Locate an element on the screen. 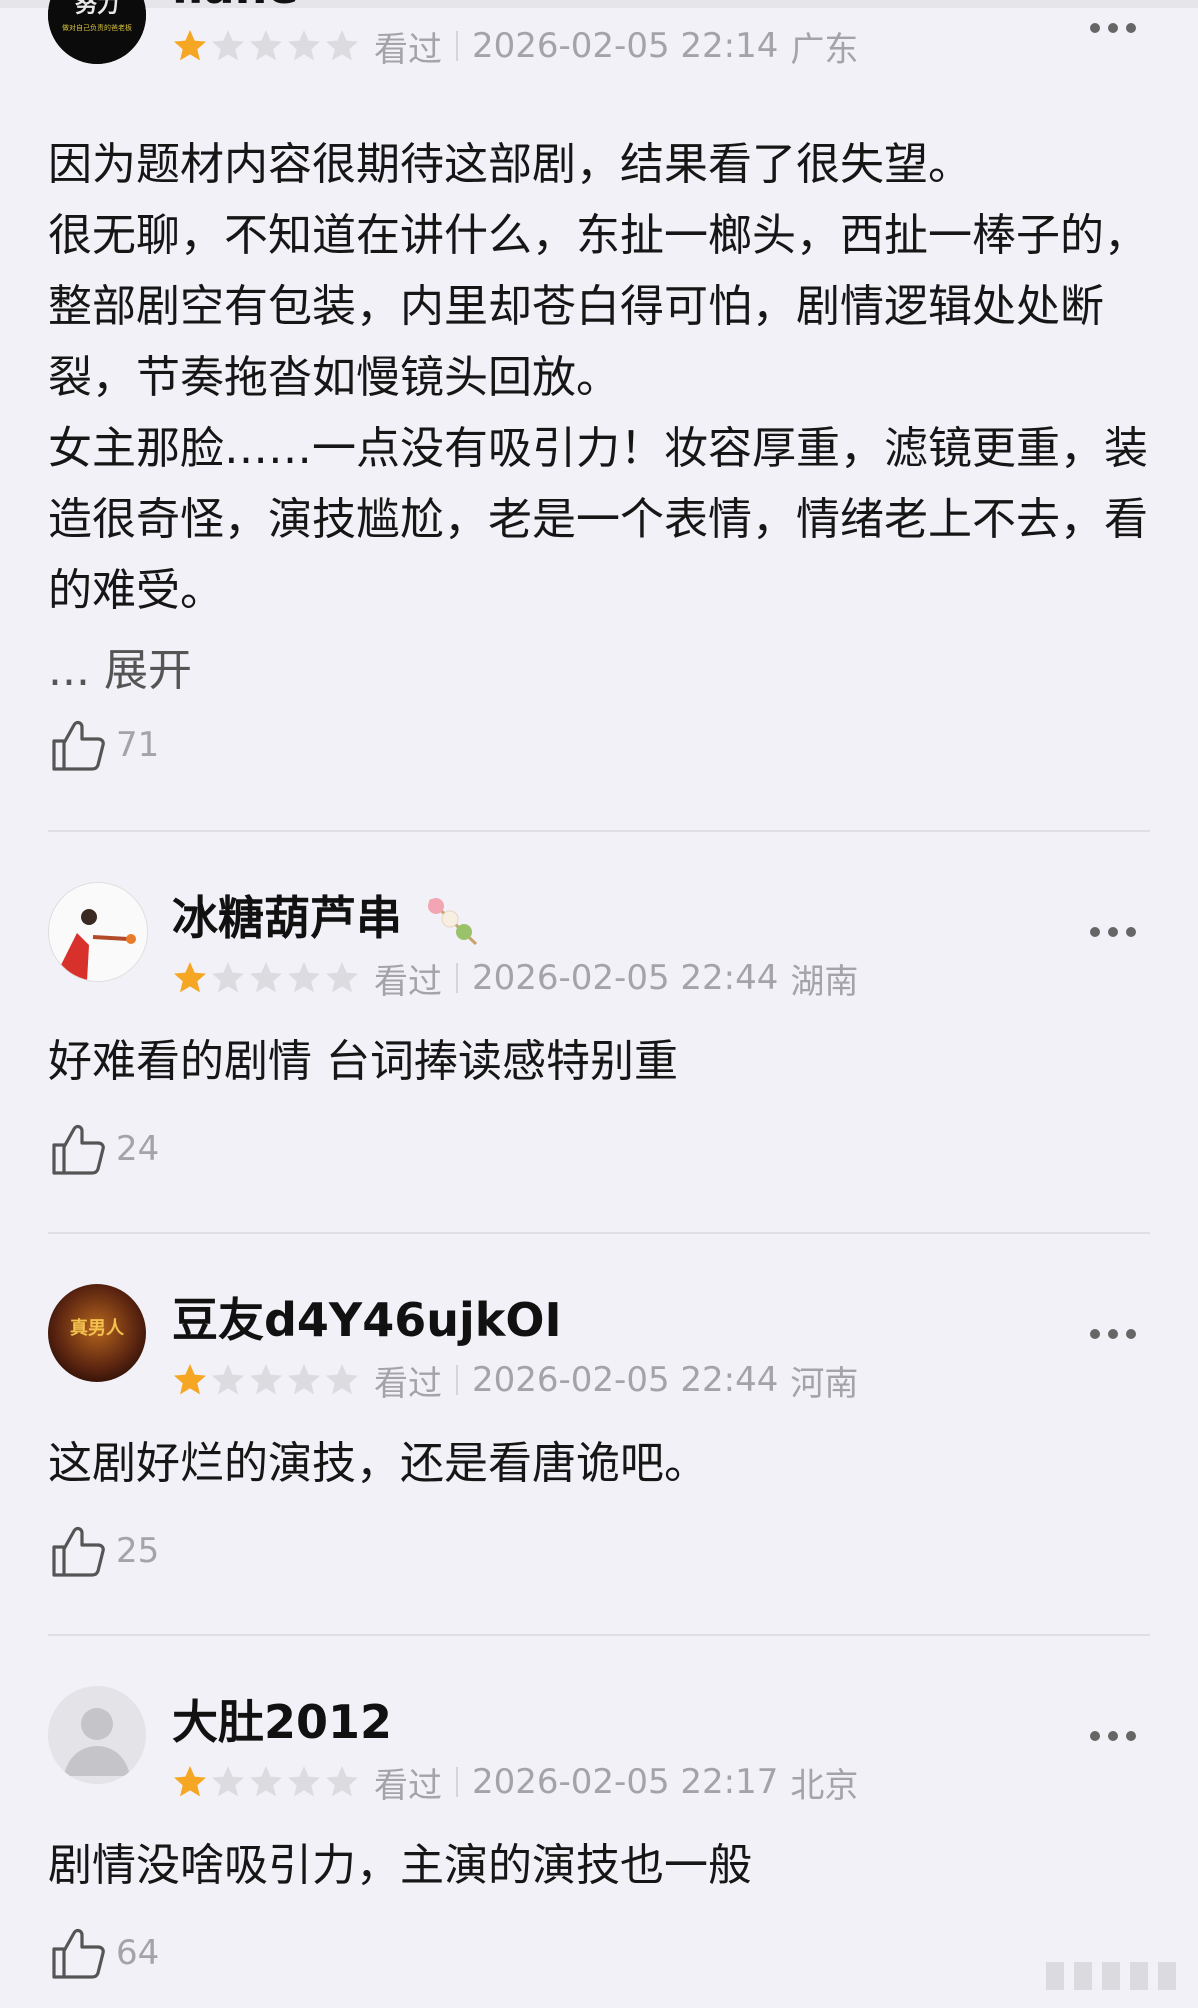 The width and height of the screenshot is (1198, 2008). username: 大肚2012 is located at coordinates (282, 1719).